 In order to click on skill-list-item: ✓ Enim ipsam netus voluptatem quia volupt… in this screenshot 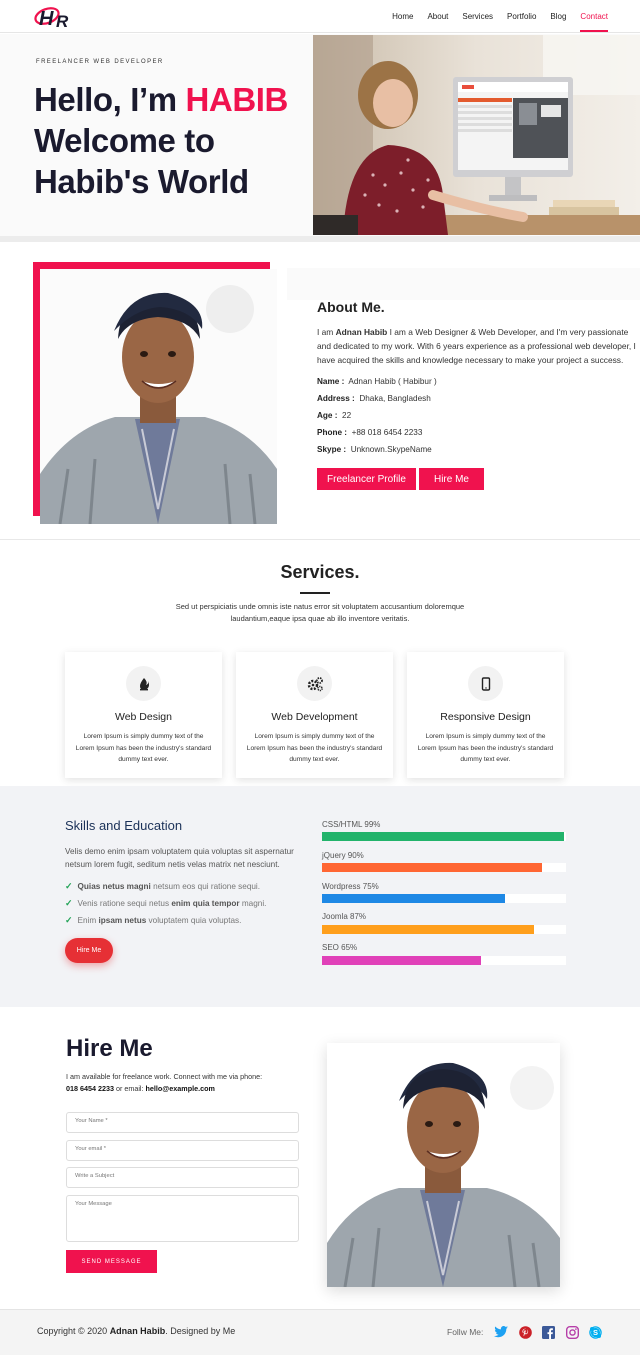, I will do `click(153, 920)`.